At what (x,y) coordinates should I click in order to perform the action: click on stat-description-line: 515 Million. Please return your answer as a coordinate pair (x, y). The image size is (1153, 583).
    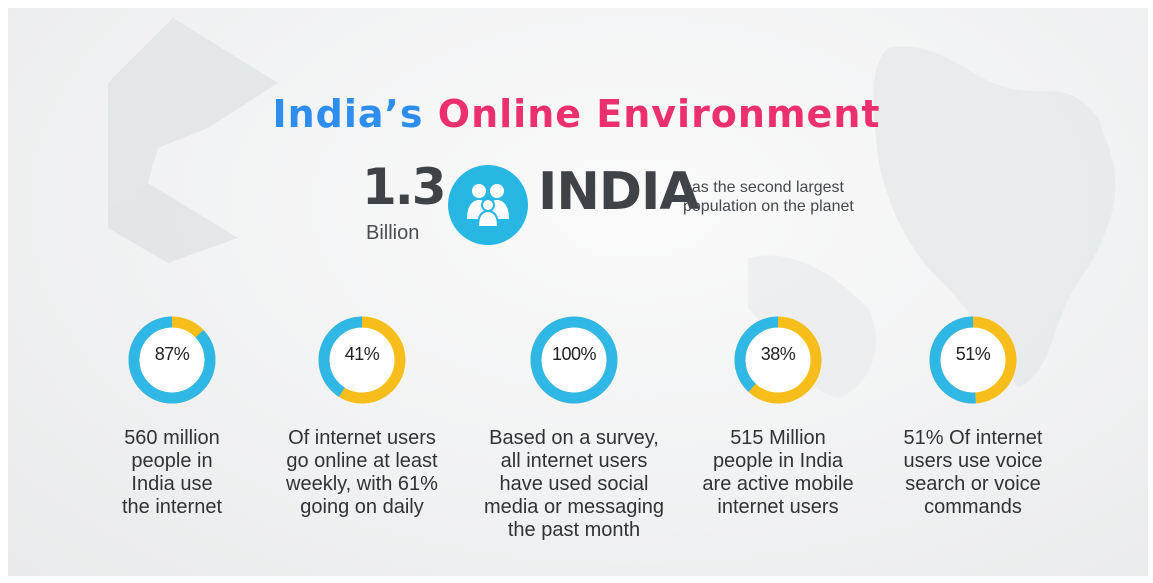
    Looking at the image, I should click on (778, 438).